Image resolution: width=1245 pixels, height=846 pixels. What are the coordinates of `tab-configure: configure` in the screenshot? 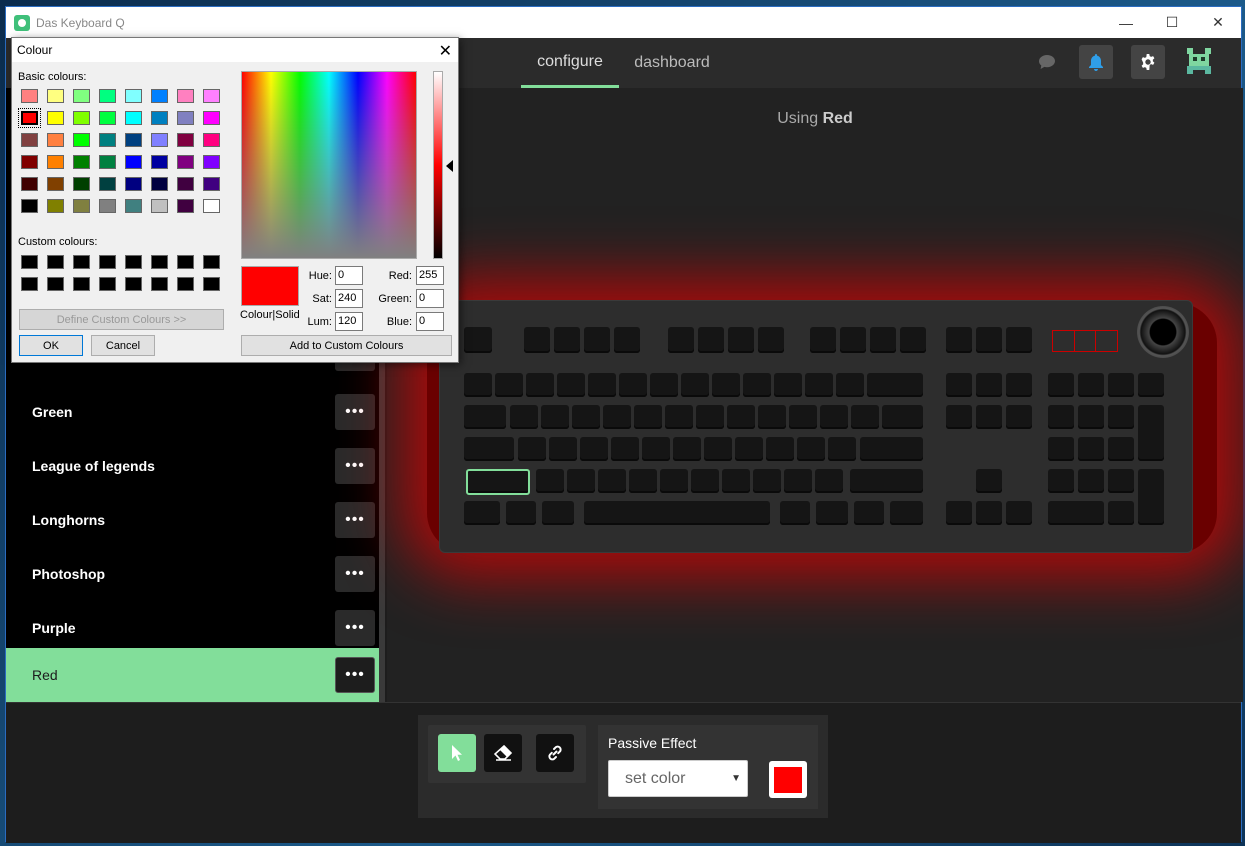 It's located at (570, 63).